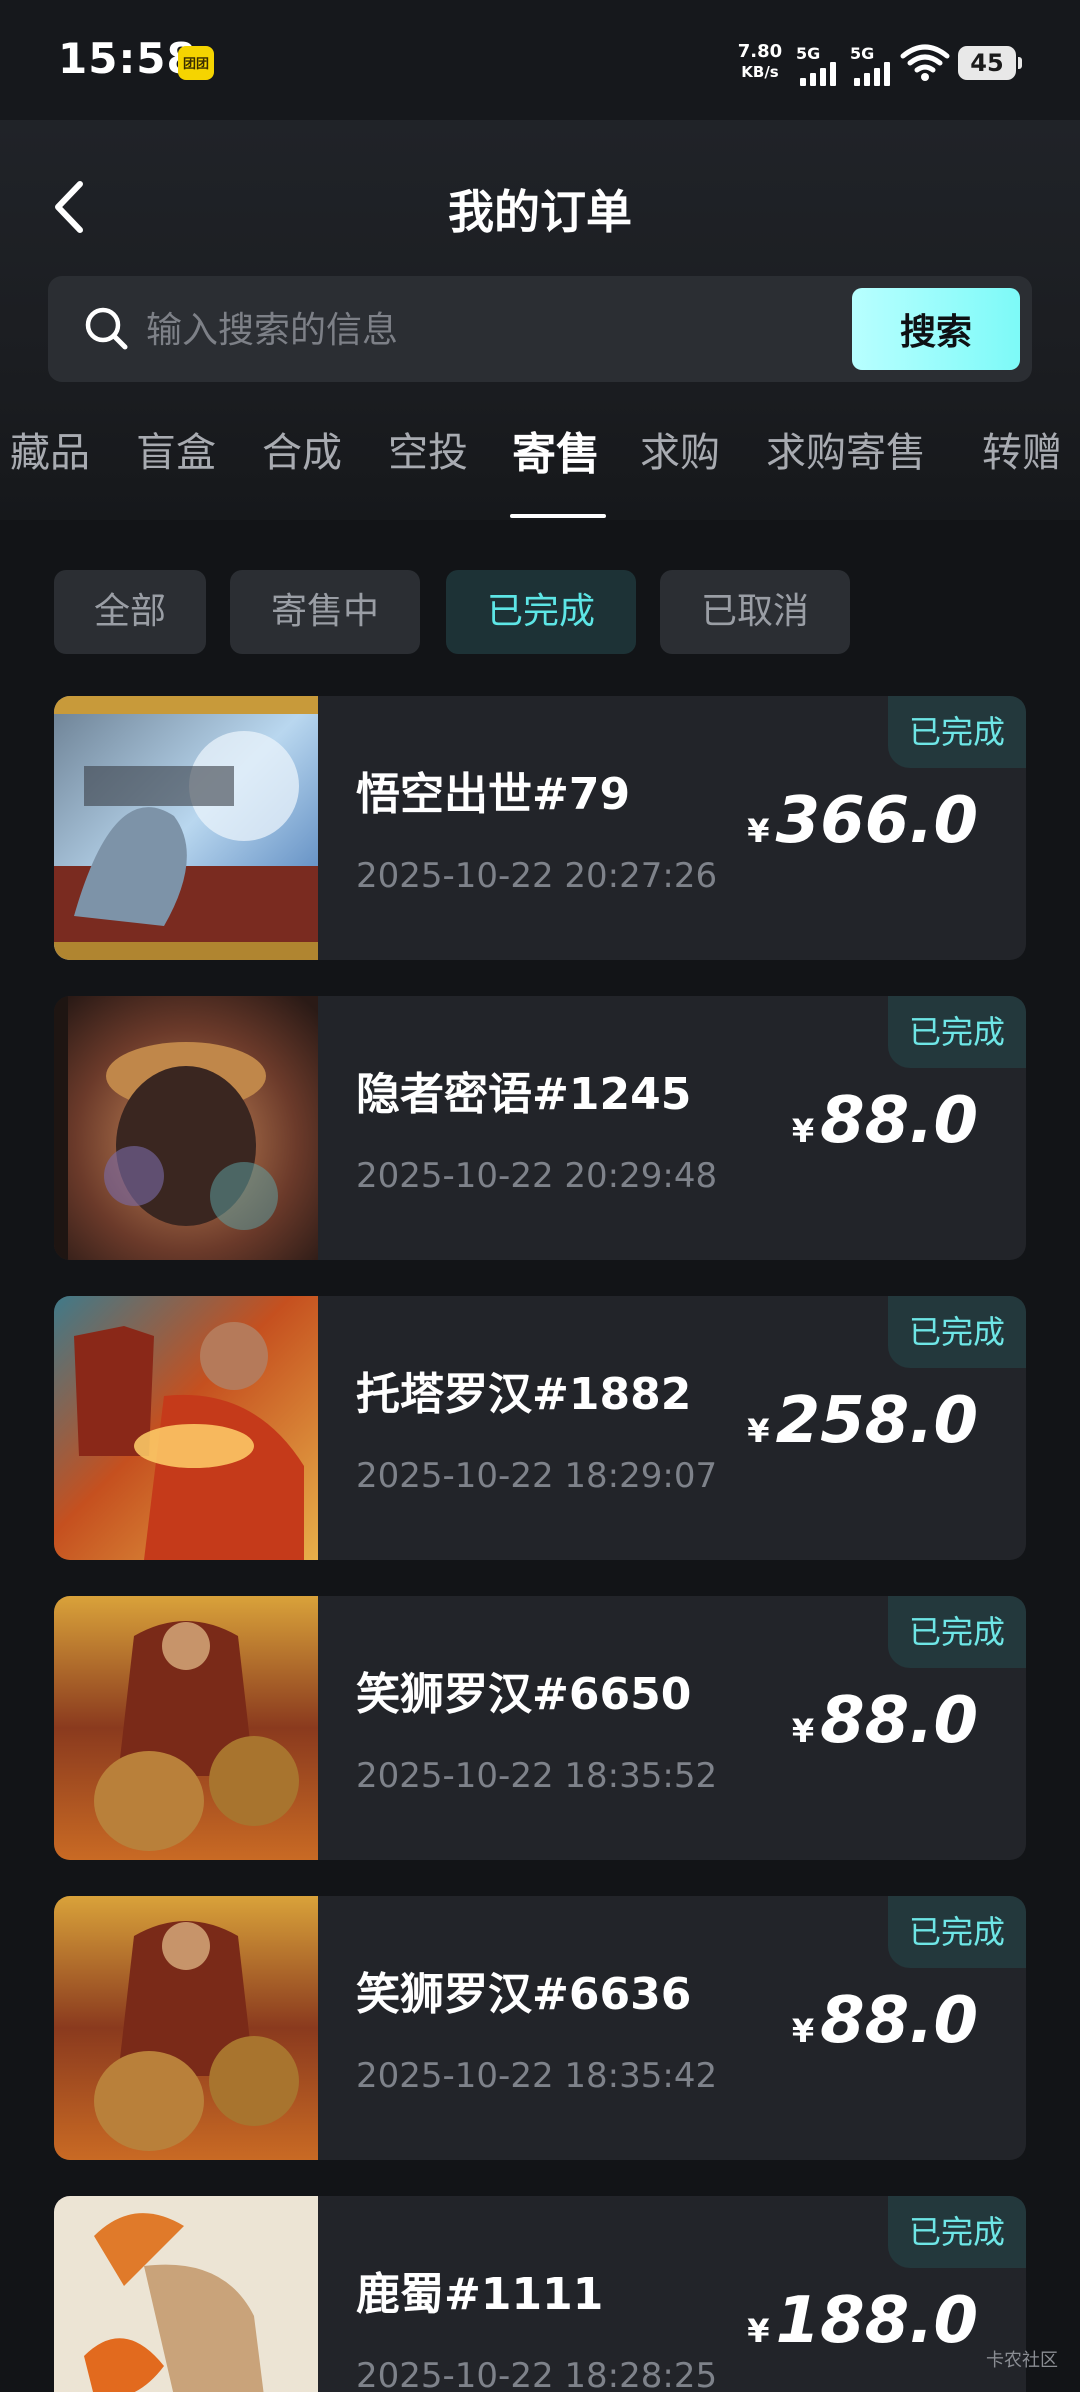  Describe the element at coordinates (876, 2321) in the screenshot. I see `price-amount: 188.0` at that location.